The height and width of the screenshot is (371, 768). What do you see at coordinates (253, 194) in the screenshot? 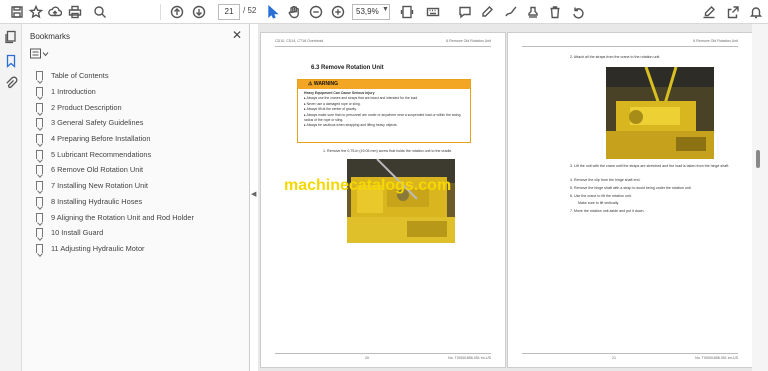
I see `collapse-panel-handle: ◀` at bounding box center [253, 194].